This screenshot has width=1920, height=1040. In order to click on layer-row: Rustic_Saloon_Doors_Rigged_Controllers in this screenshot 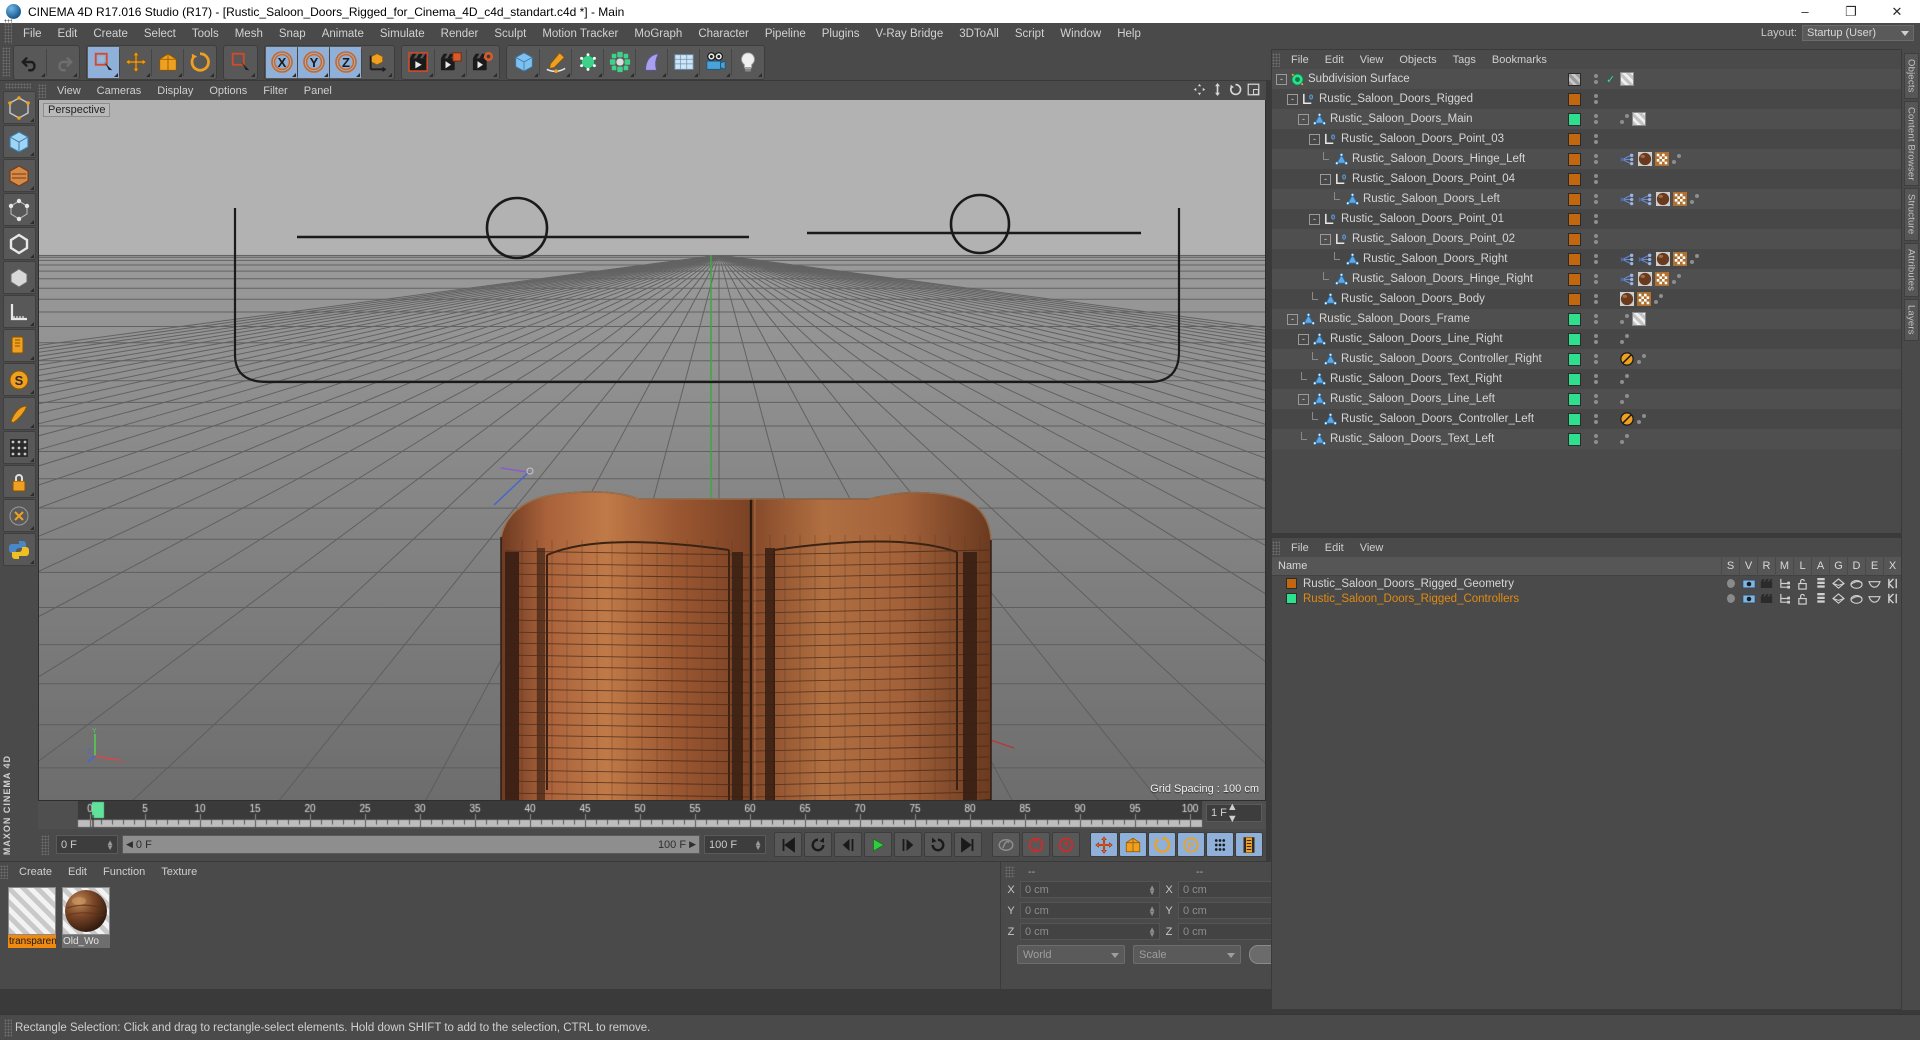, I will do `click(1586, 598)`.